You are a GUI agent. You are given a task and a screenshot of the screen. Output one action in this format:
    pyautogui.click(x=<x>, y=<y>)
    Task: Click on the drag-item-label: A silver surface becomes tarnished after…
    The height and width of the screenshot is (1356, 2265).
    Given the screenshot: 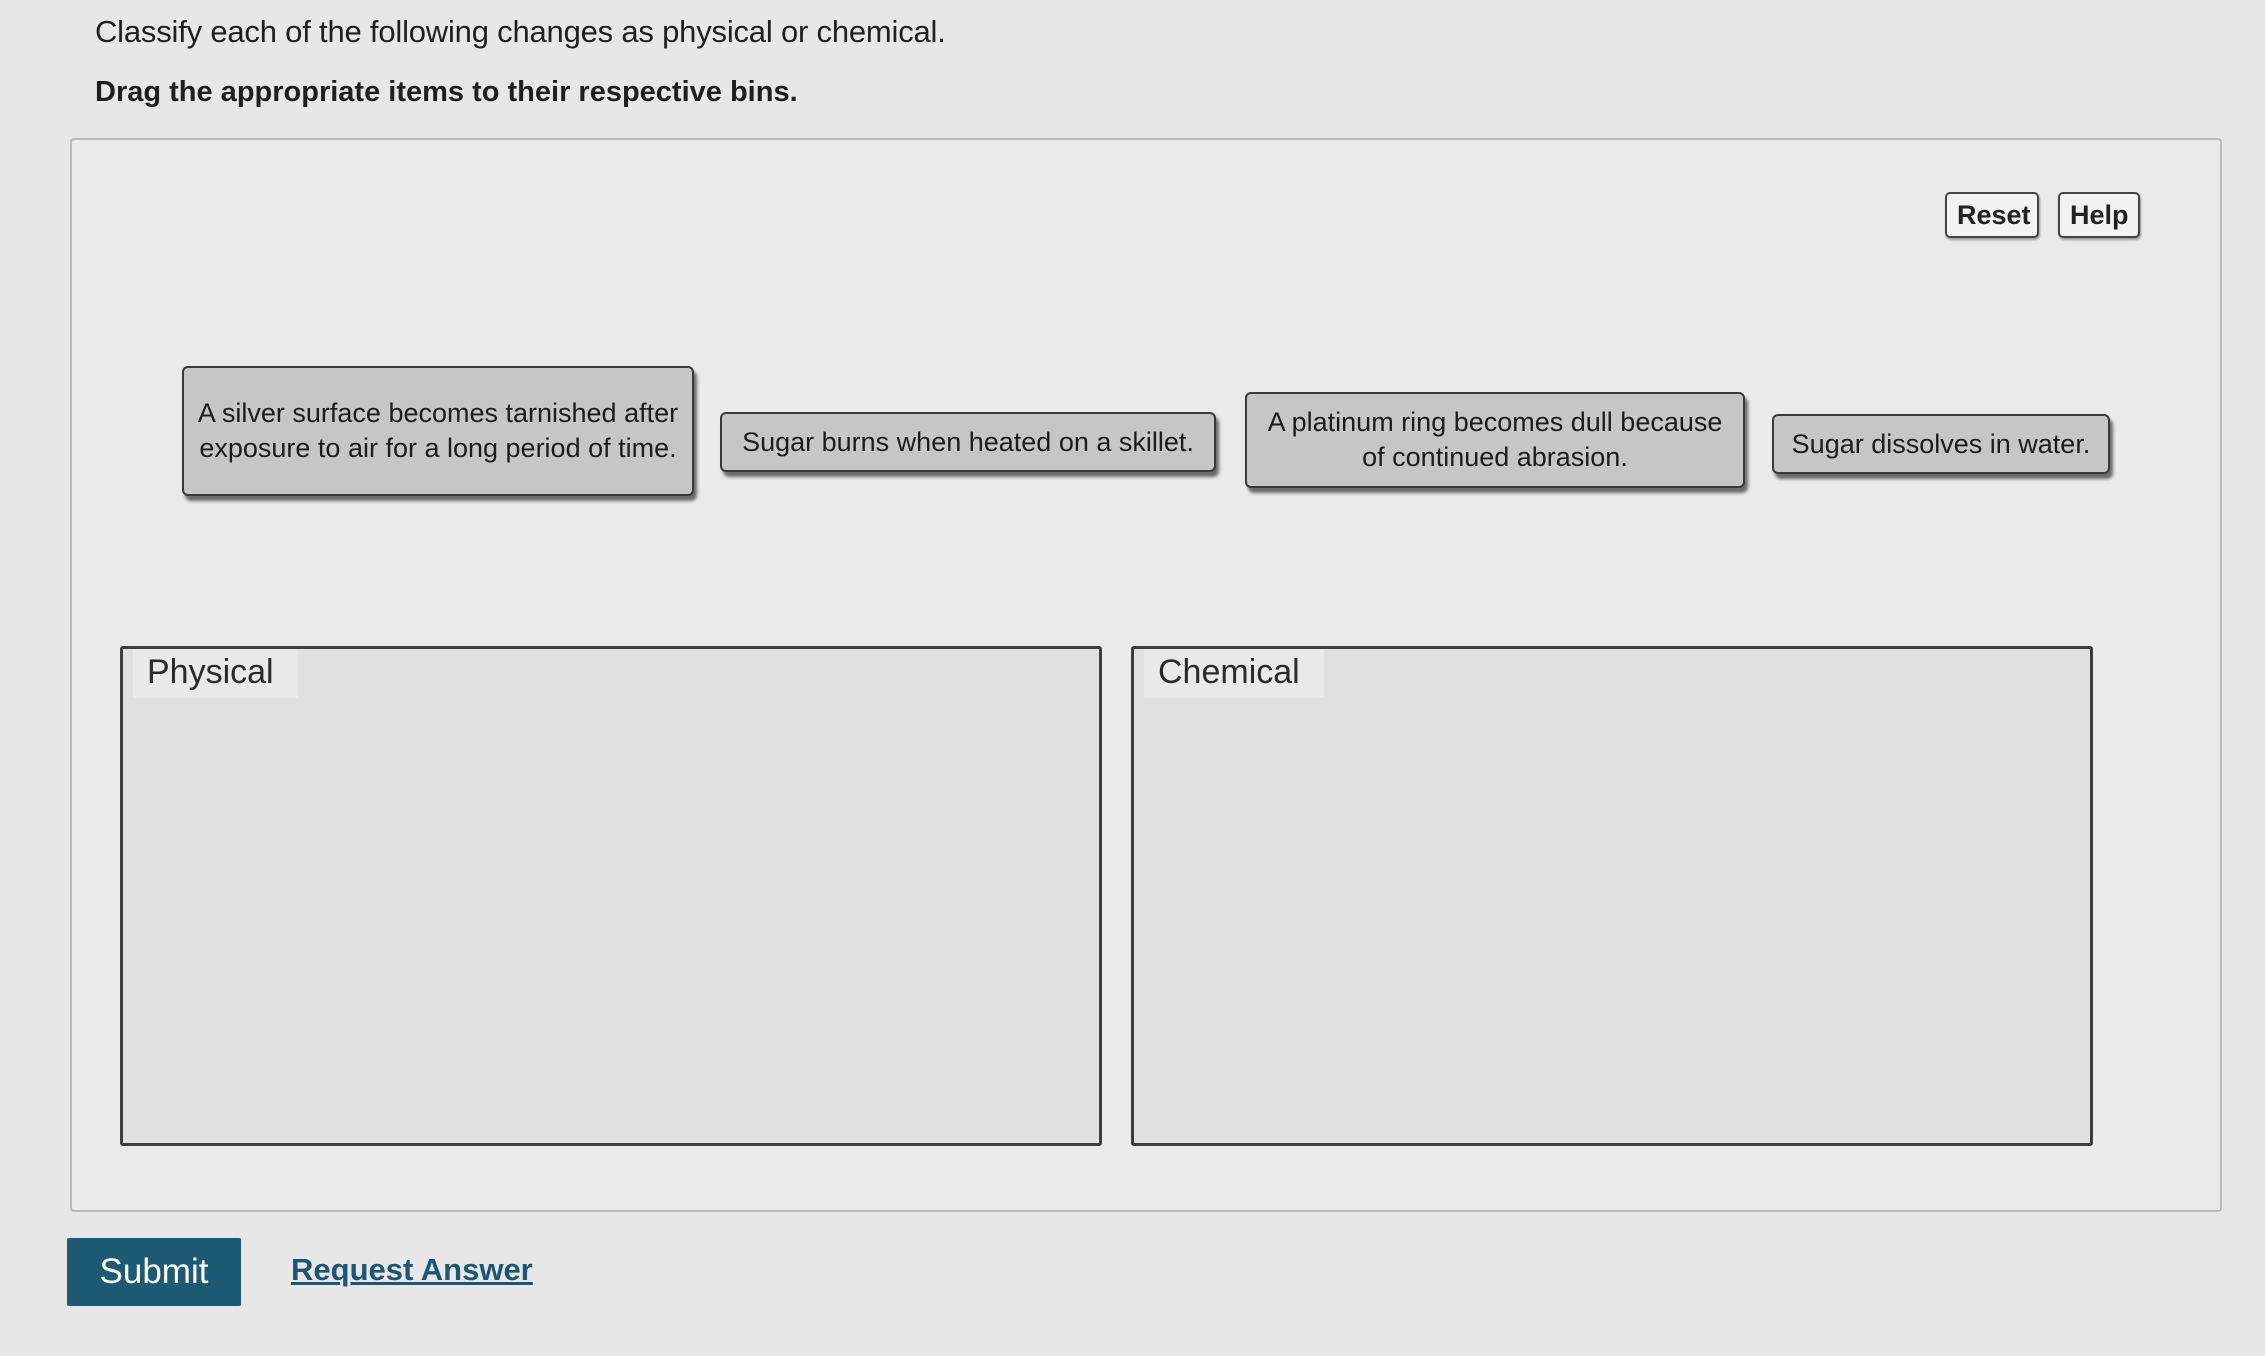 What is the action you would take?
    pyautogui.click(x=438, y=430)
    